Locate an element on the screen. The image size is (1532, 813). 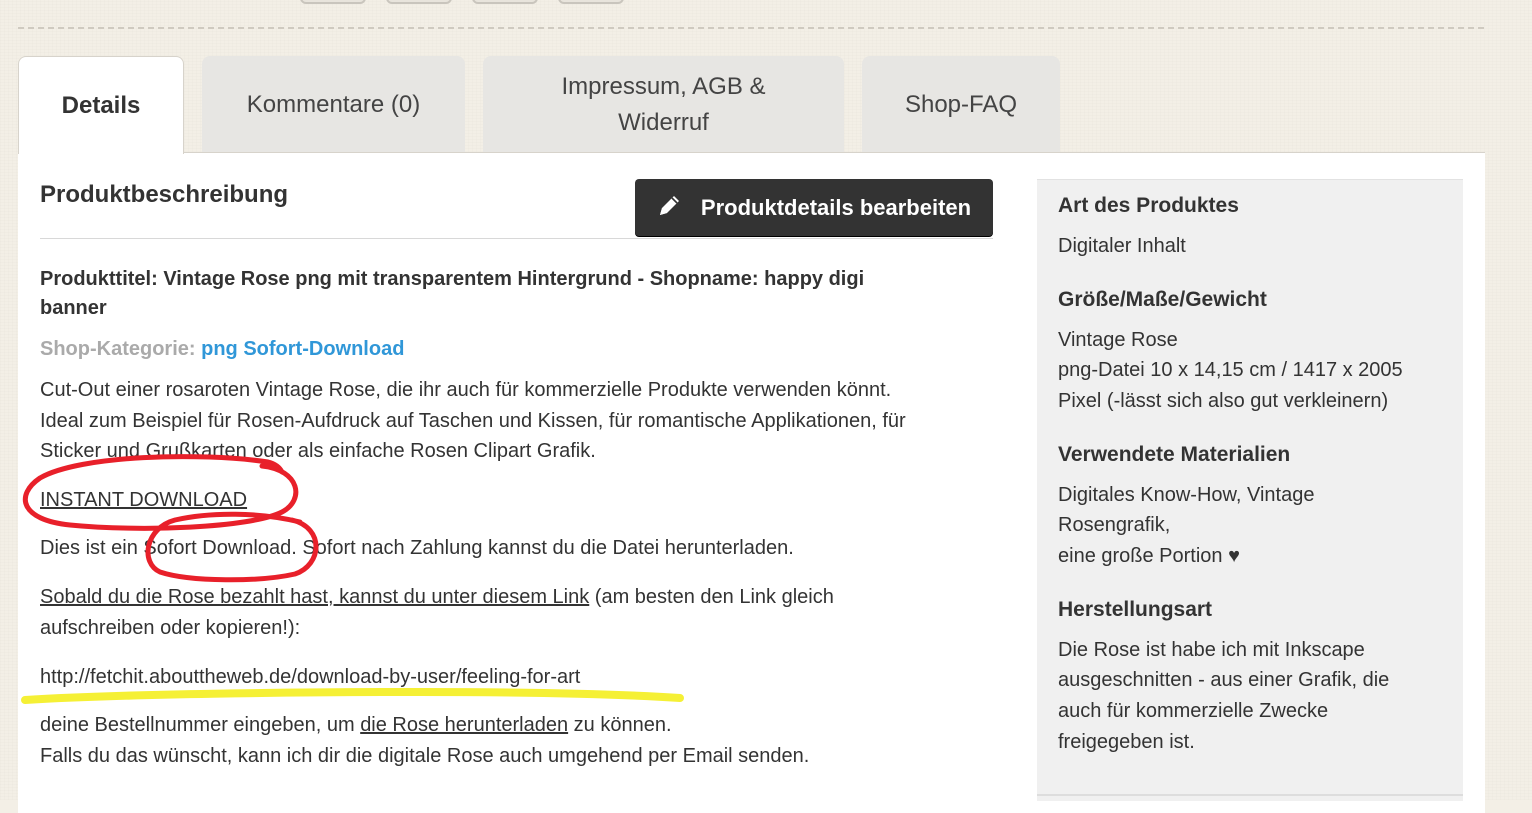
sidebar-heading: Verwendete Materialien is located at coordinates (1174, 454).